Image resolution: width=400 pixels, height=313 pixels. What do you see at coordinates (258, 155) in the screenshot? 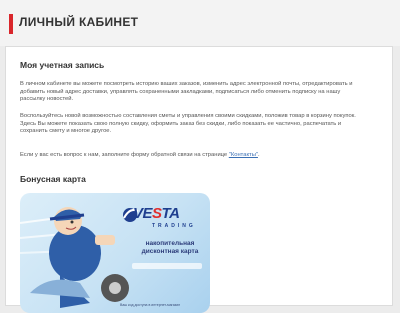
I see `contact-suffix: .` at bounding box center [258, 155].